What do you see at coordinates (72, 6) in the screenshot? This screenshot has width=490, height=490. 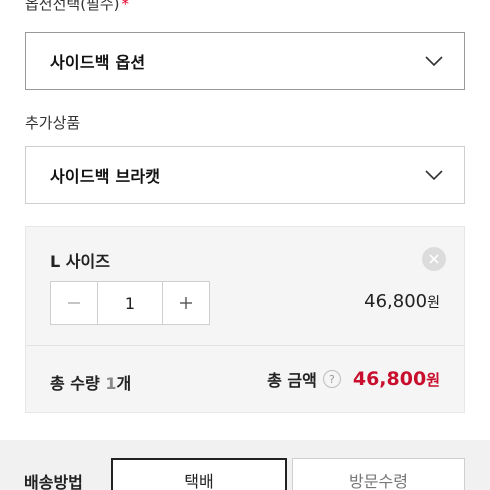 I see `option-label-text: 옵션선택(필수)` at bounding box center [72, 6].